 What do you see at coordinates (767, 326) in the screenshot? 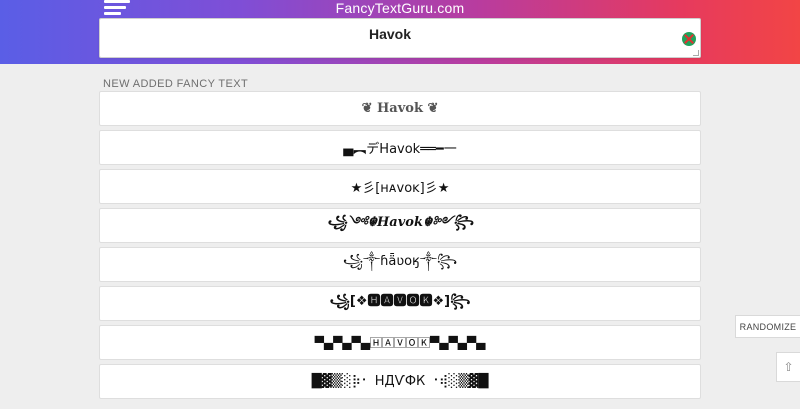
I see `randomize-button: RANDOMIZE` at bounding box center [767, 326].